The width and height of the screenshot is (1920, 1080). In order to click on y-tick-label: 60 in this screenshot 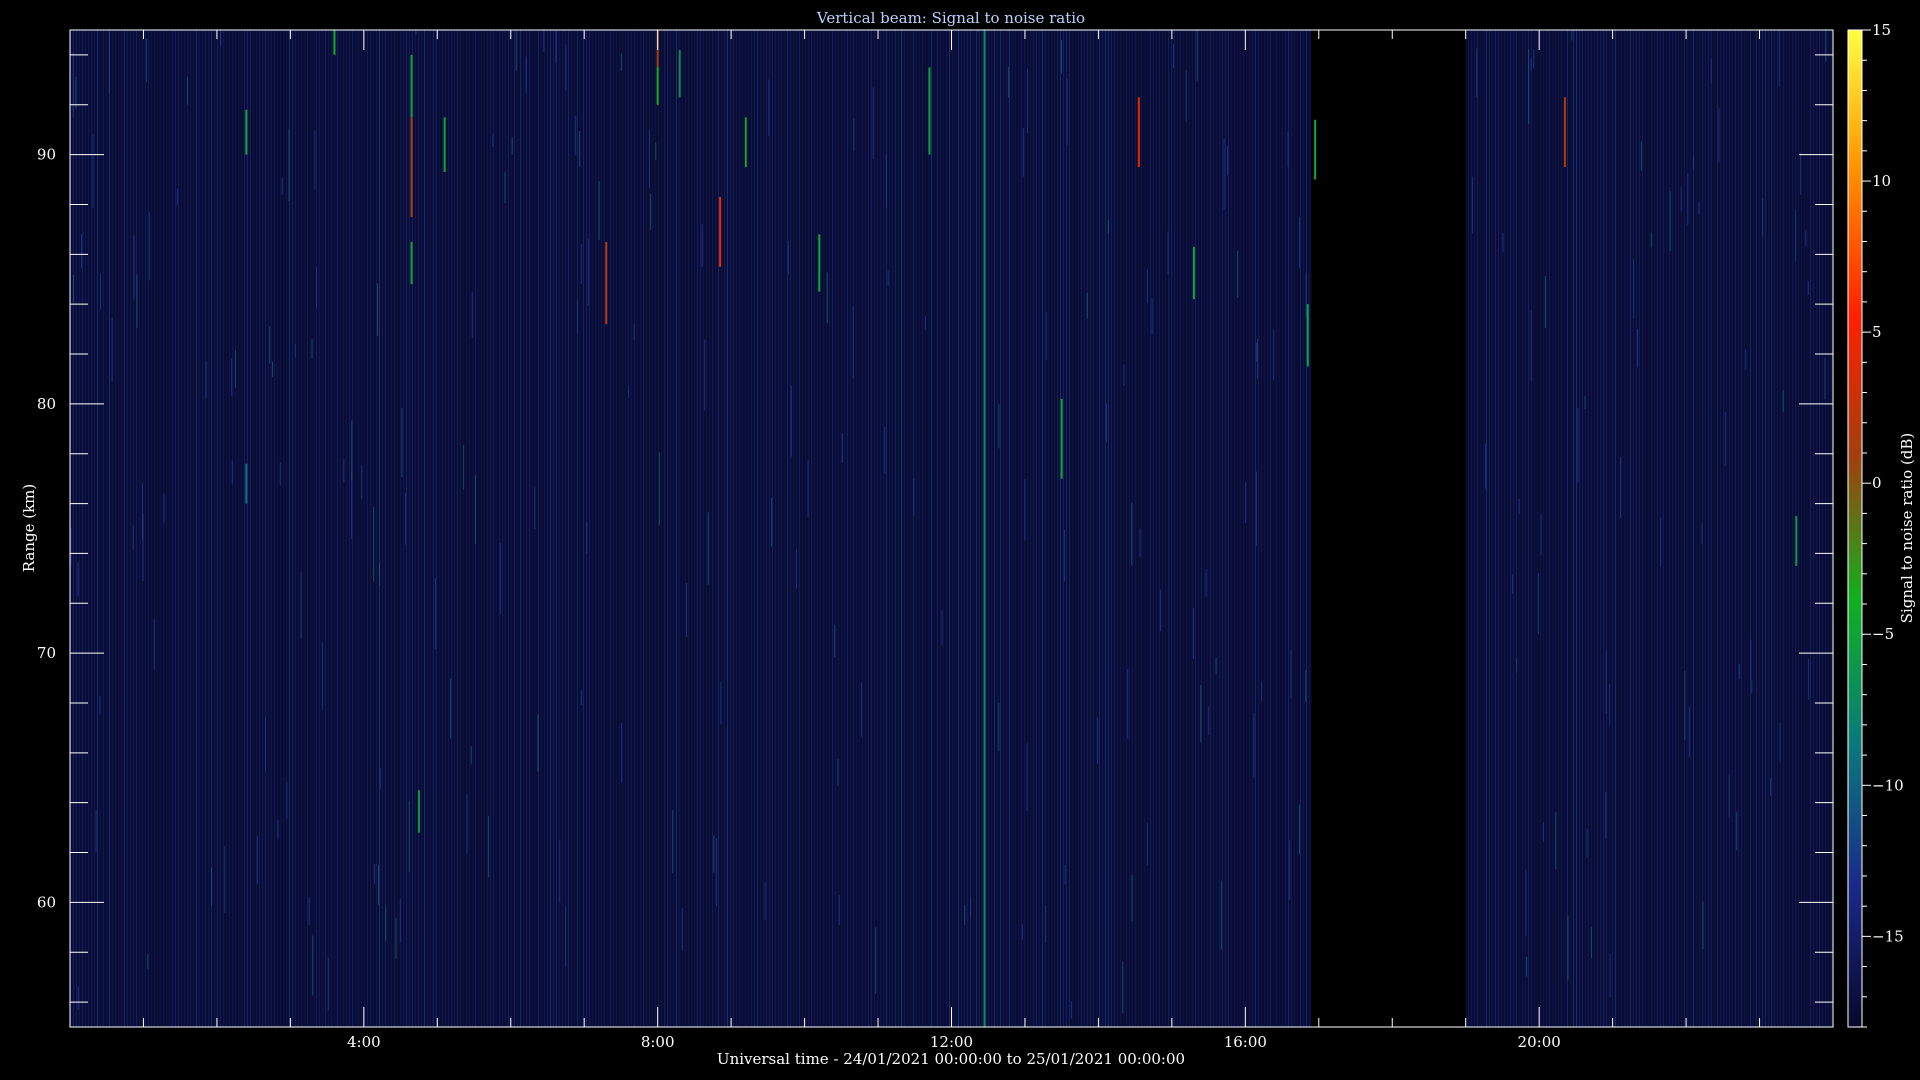, I will do `click(46, 902)`.